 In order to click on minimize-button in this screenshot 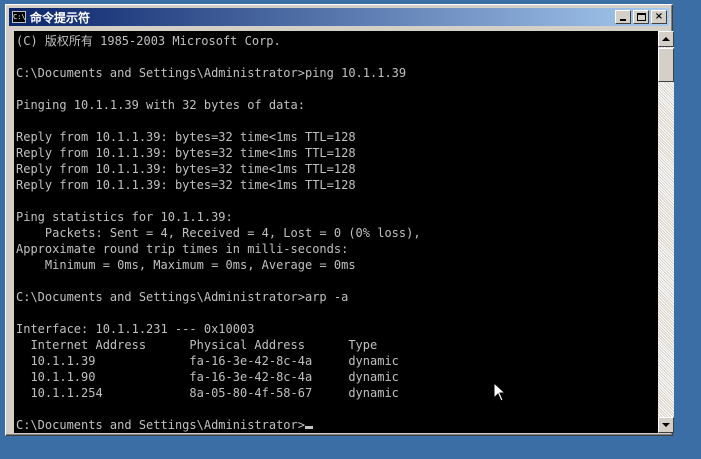, I will do `click(623, 17)`.